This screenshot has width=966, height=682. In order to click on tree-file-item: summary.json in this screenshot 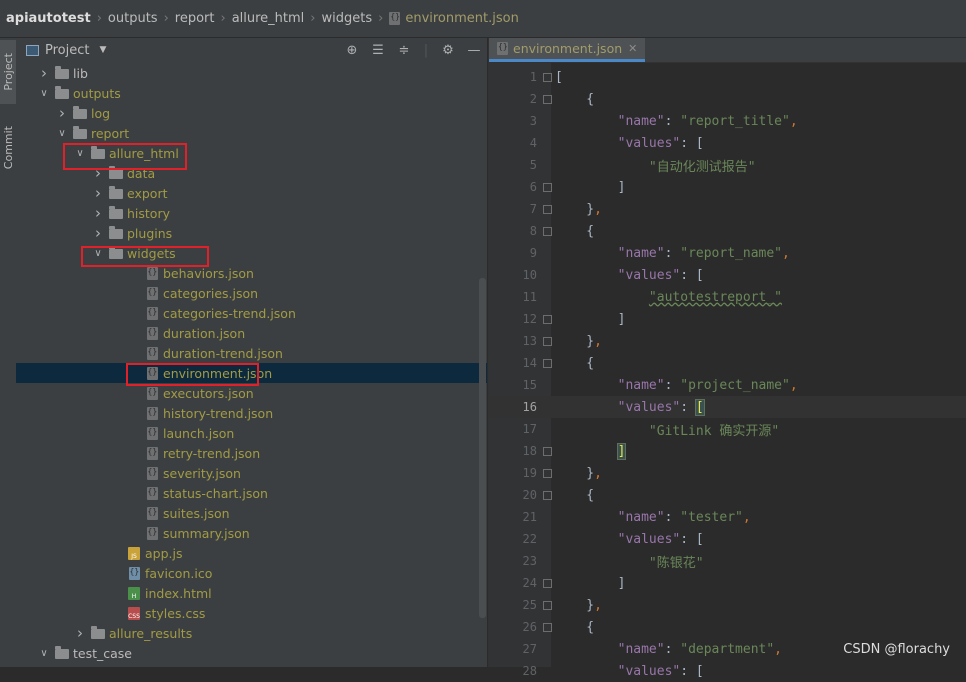, I will do `click(251, 533)`.